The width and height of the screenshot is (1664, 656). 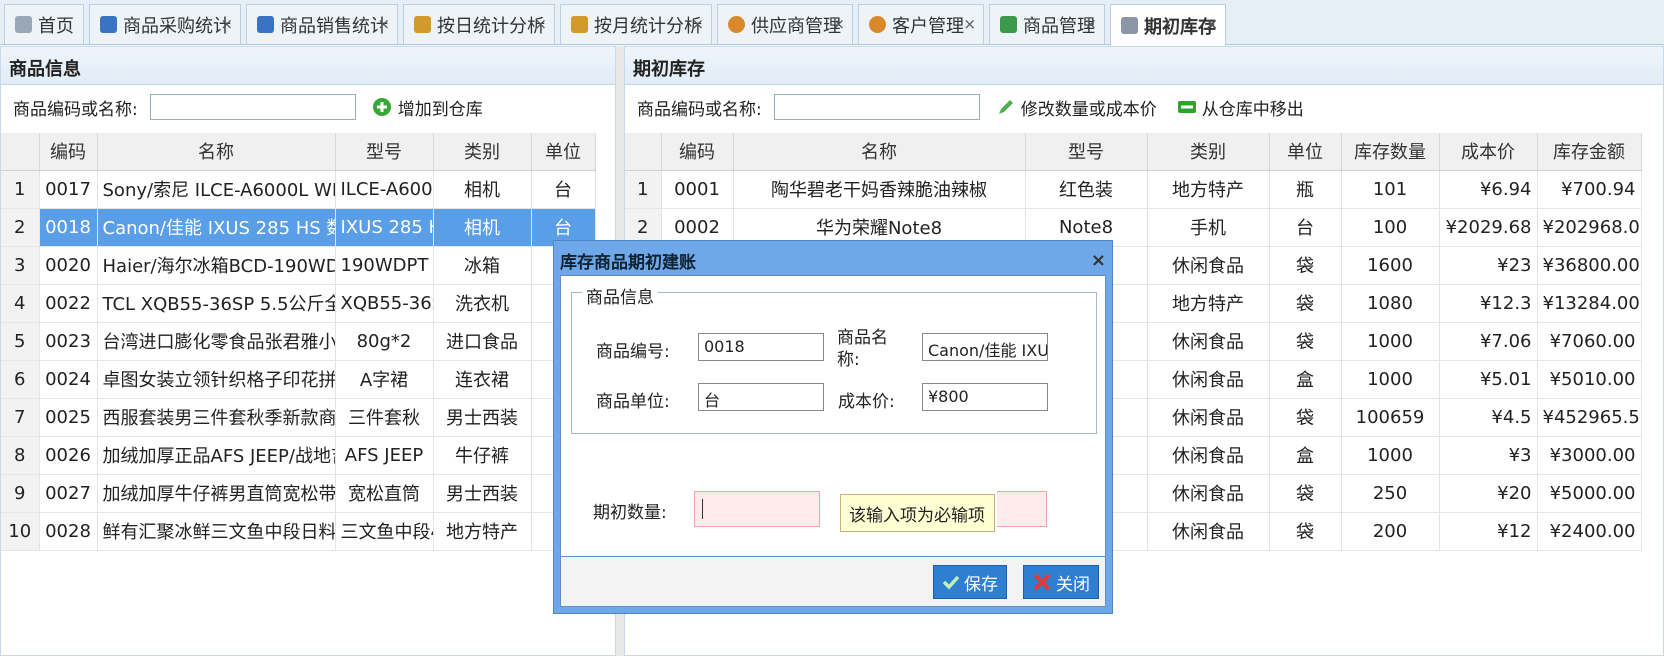 What do you see at coordinates (216, 303) in the screenshot?
I see `table-cell: TCL XQB55-36SP 5.5公斤全自动` at bounding box center [216, 303].